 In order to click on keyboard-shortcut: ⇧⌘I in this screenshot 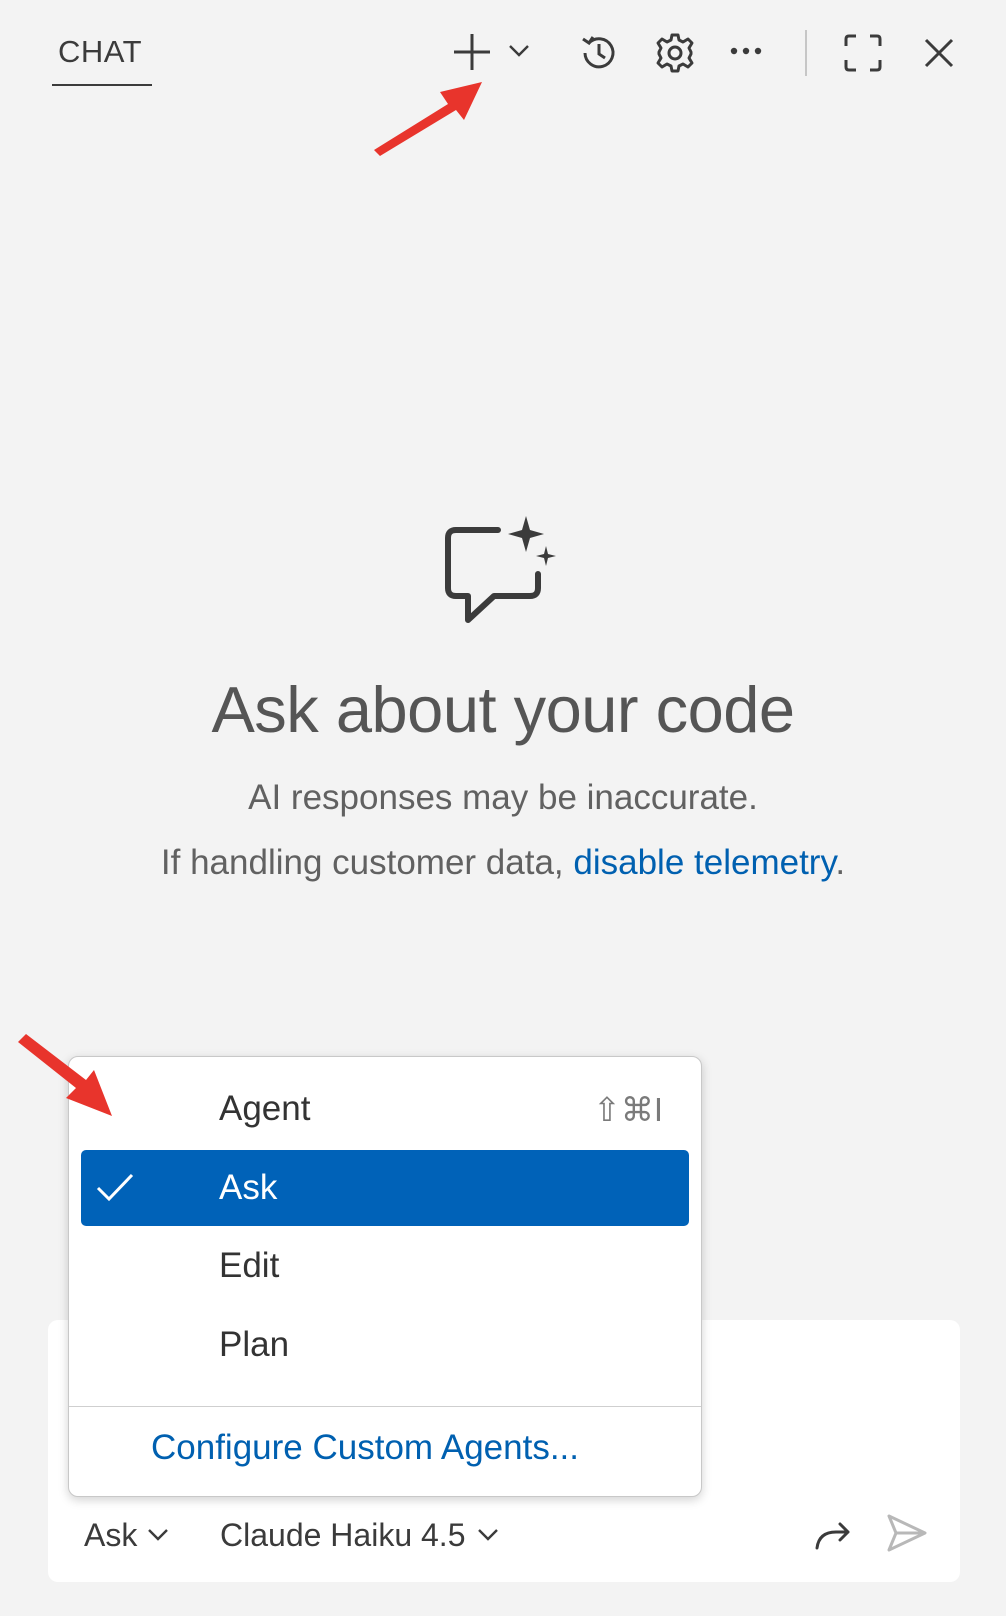, I will do `click(628, 1109)`.